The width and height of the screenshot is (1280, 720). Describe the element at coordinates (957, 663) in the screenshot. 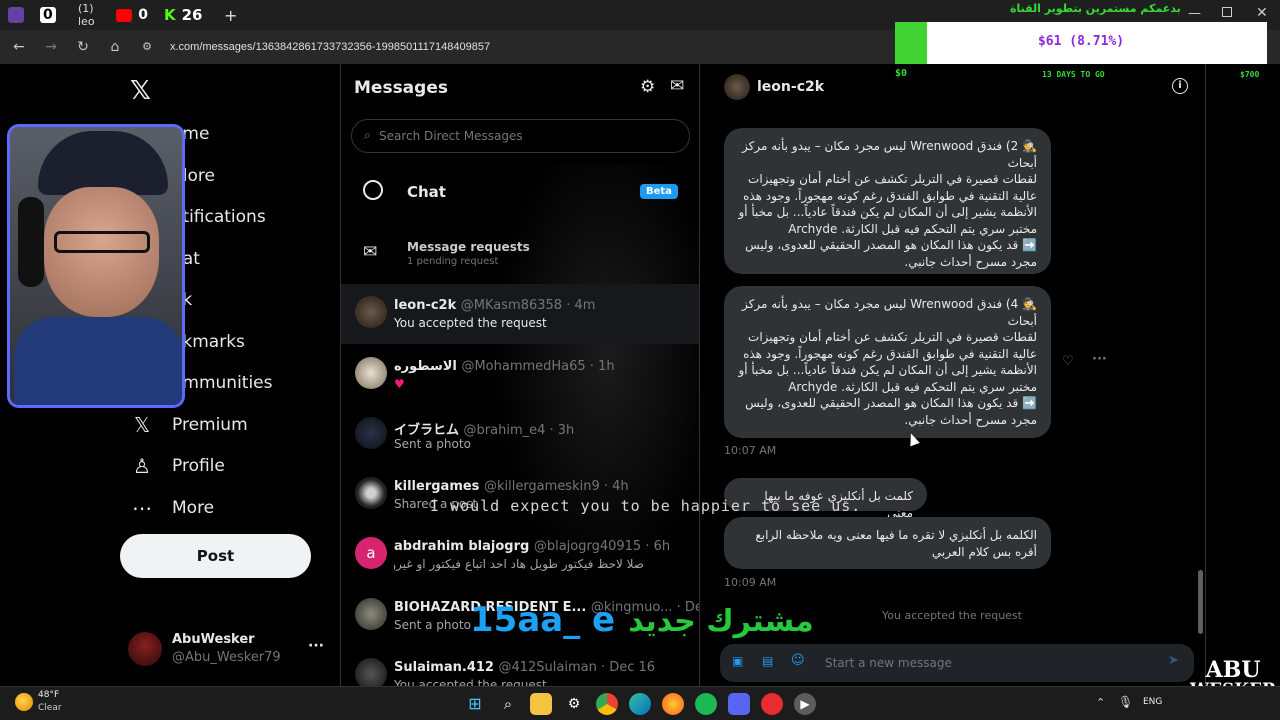

I see `composer: ▣ ▤ ☺ Start a new message ➤` at that location.